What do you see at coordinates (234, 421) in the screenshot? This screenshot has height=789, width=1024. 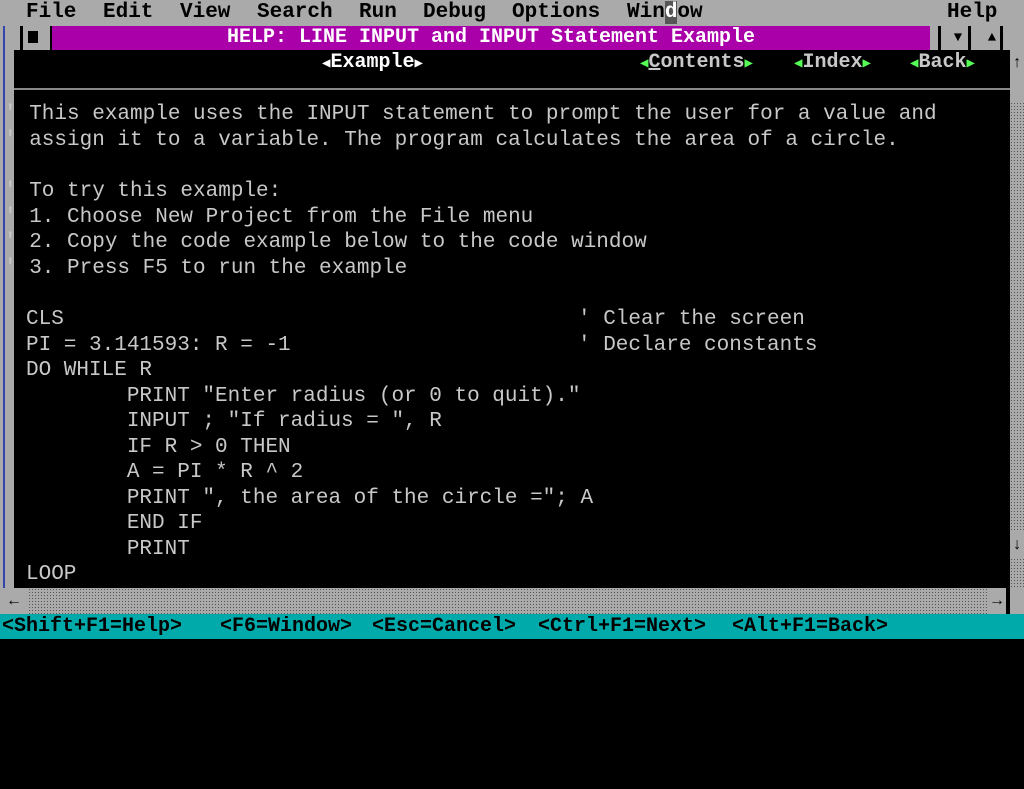 I see `code-line: INPUT ; "If radius = ", R` at bounding box center [234, 421].